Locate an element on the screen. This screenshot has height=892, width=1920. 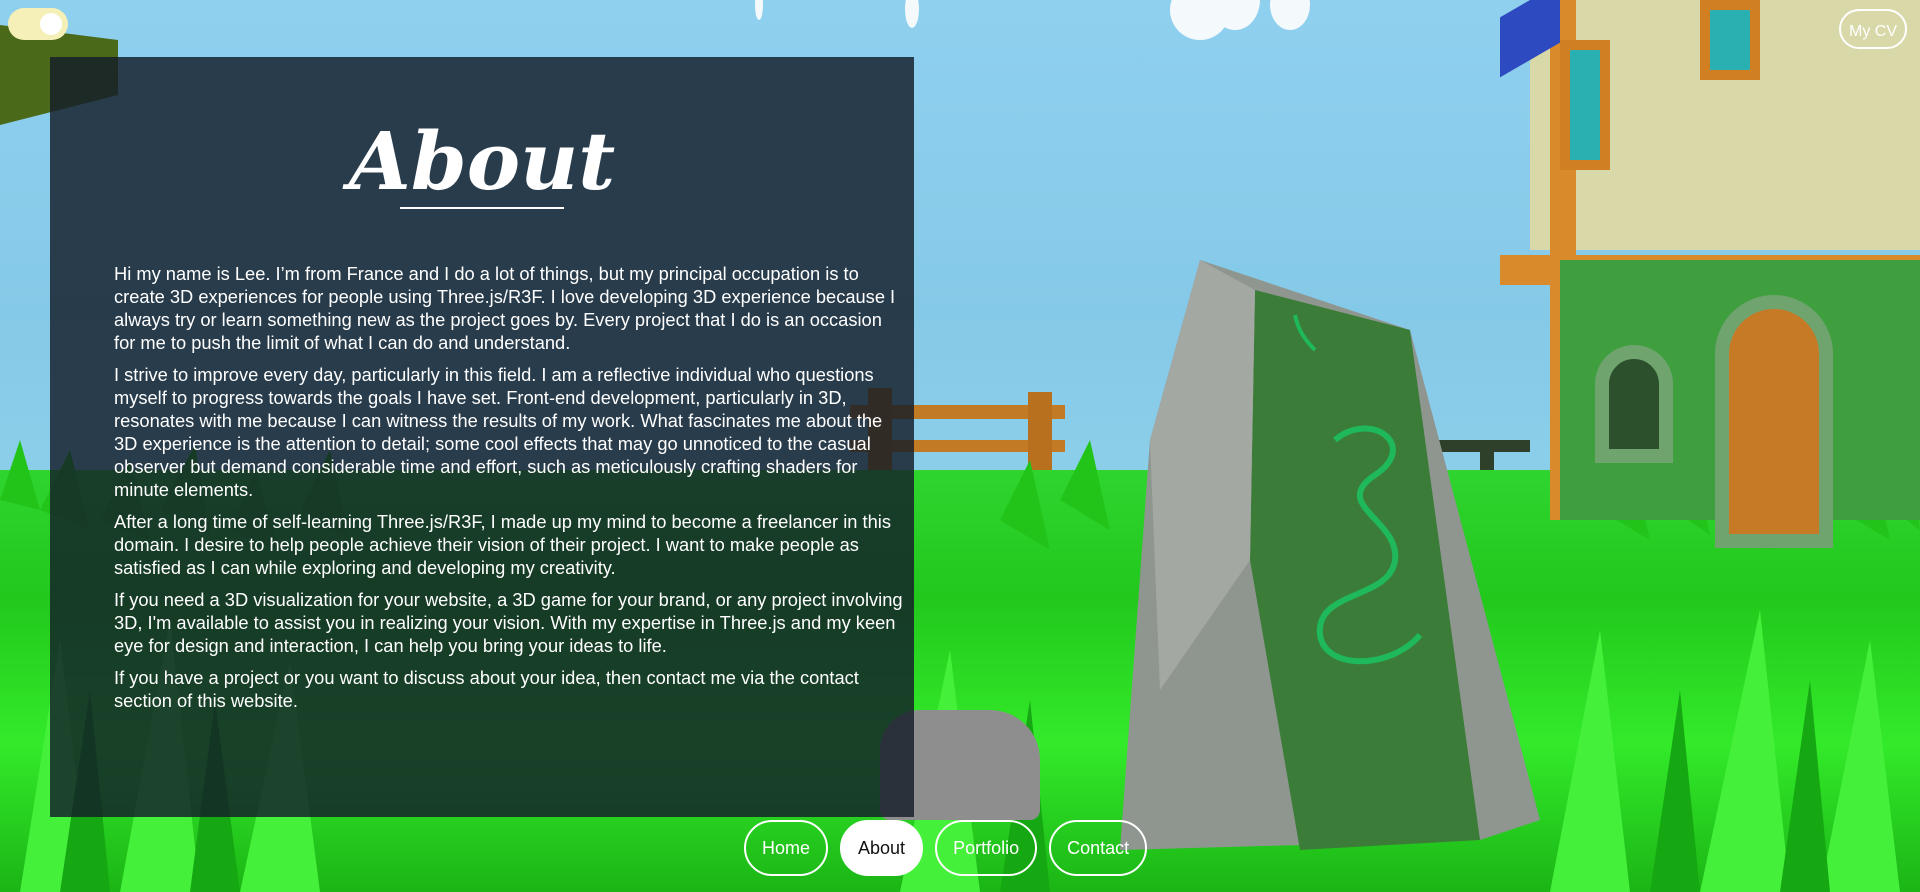
nav-portfolio-button: Portfolio is located at coordinates (986, 848).